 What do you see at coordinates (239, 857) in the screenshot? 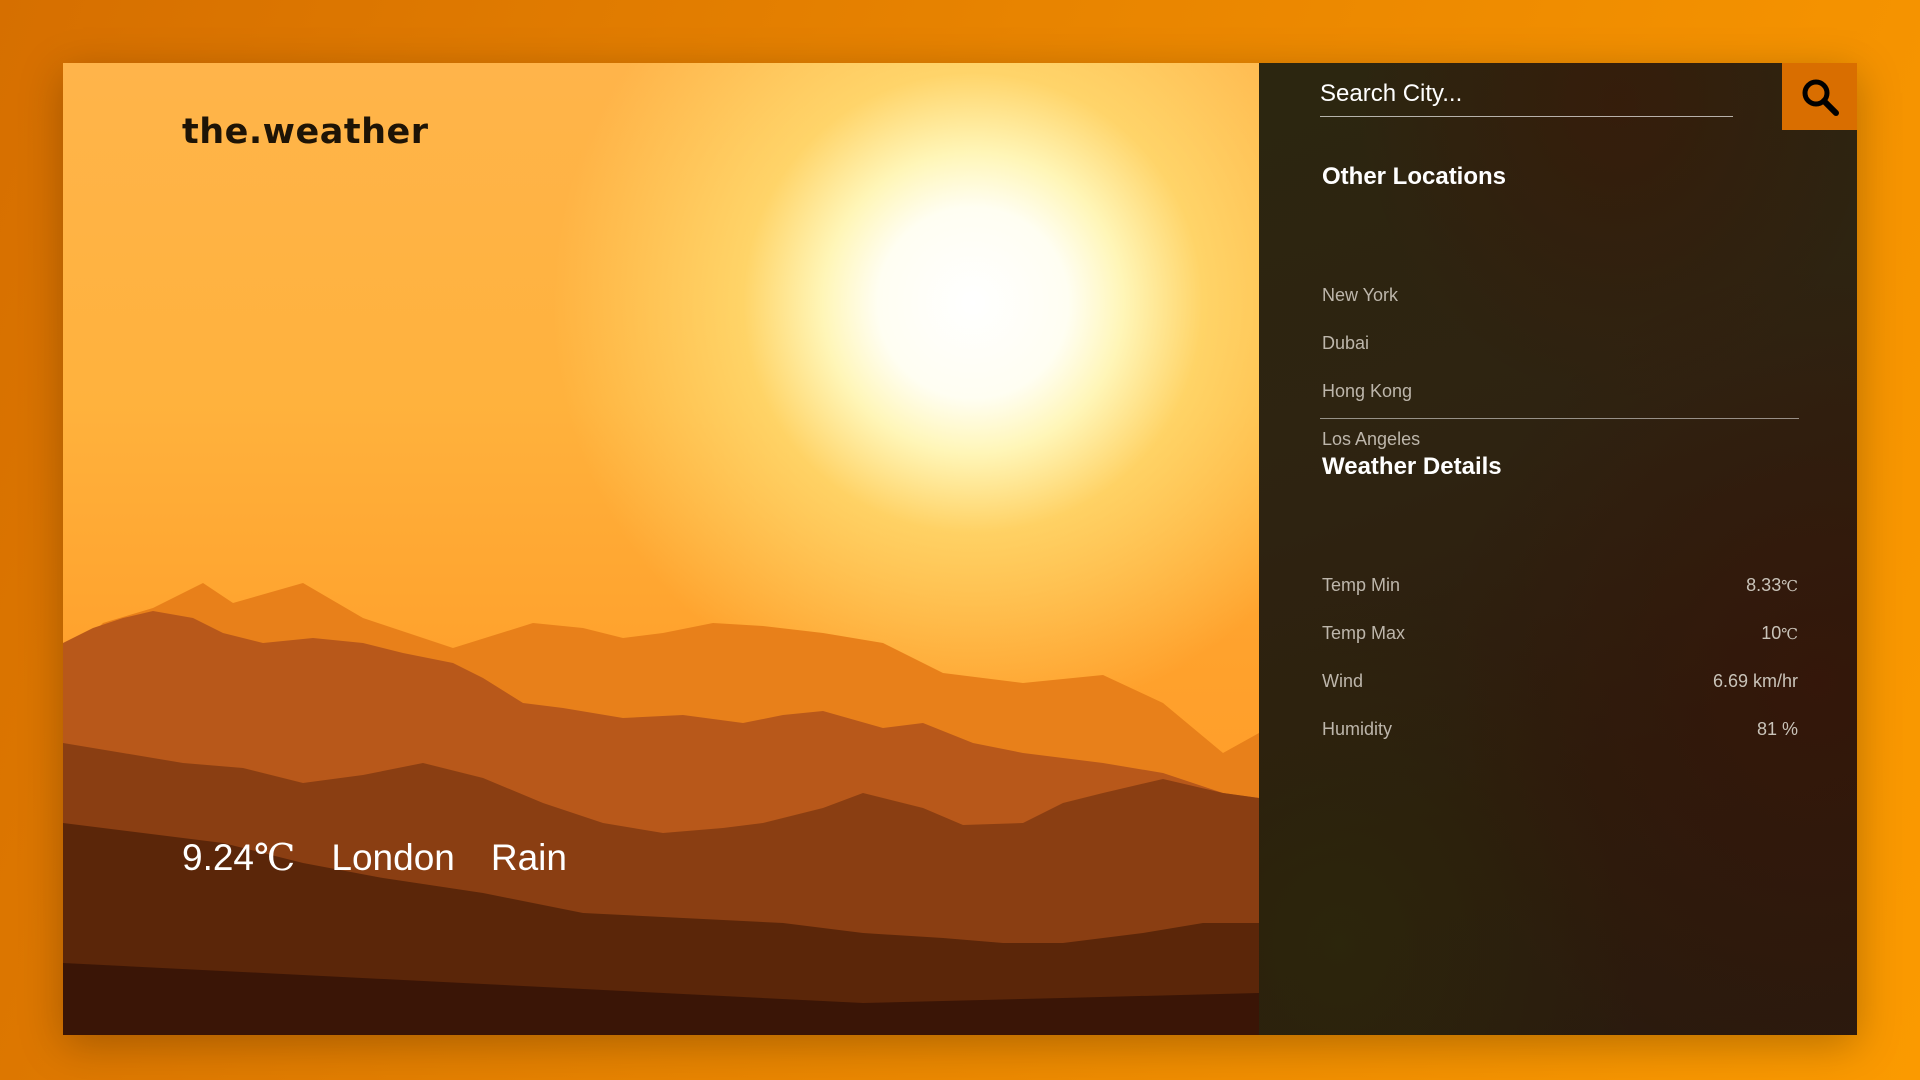
I see `current-temperature: 9.24℃` at bounding box center [239, 857].